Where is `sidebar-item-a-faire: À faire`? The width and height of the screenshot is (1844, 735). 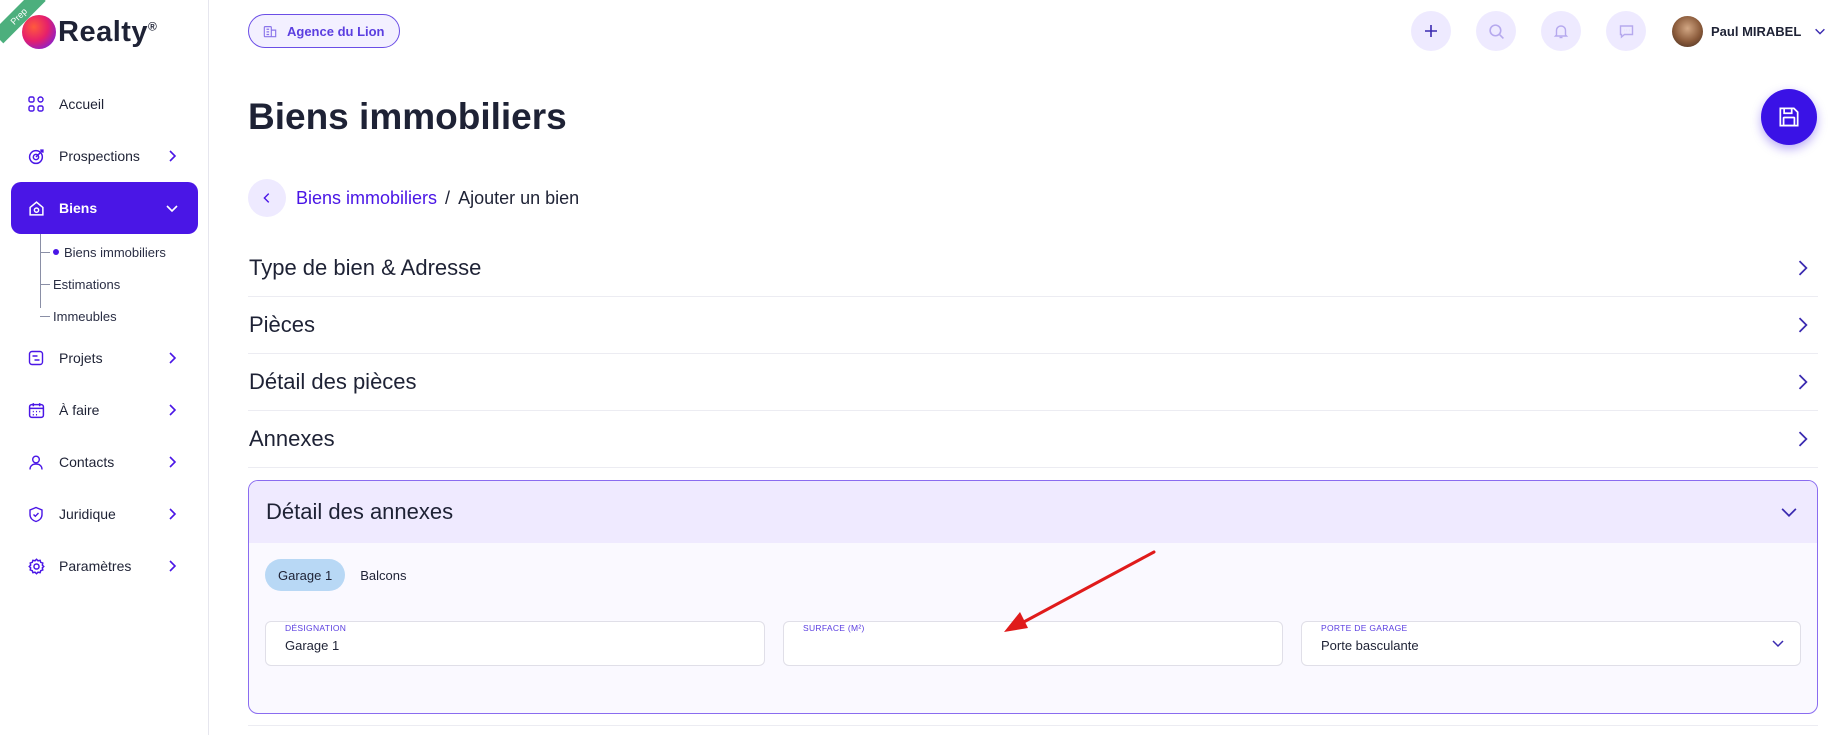 sidebar-item-a-faire: À faire is located at coordinates (104, 410).